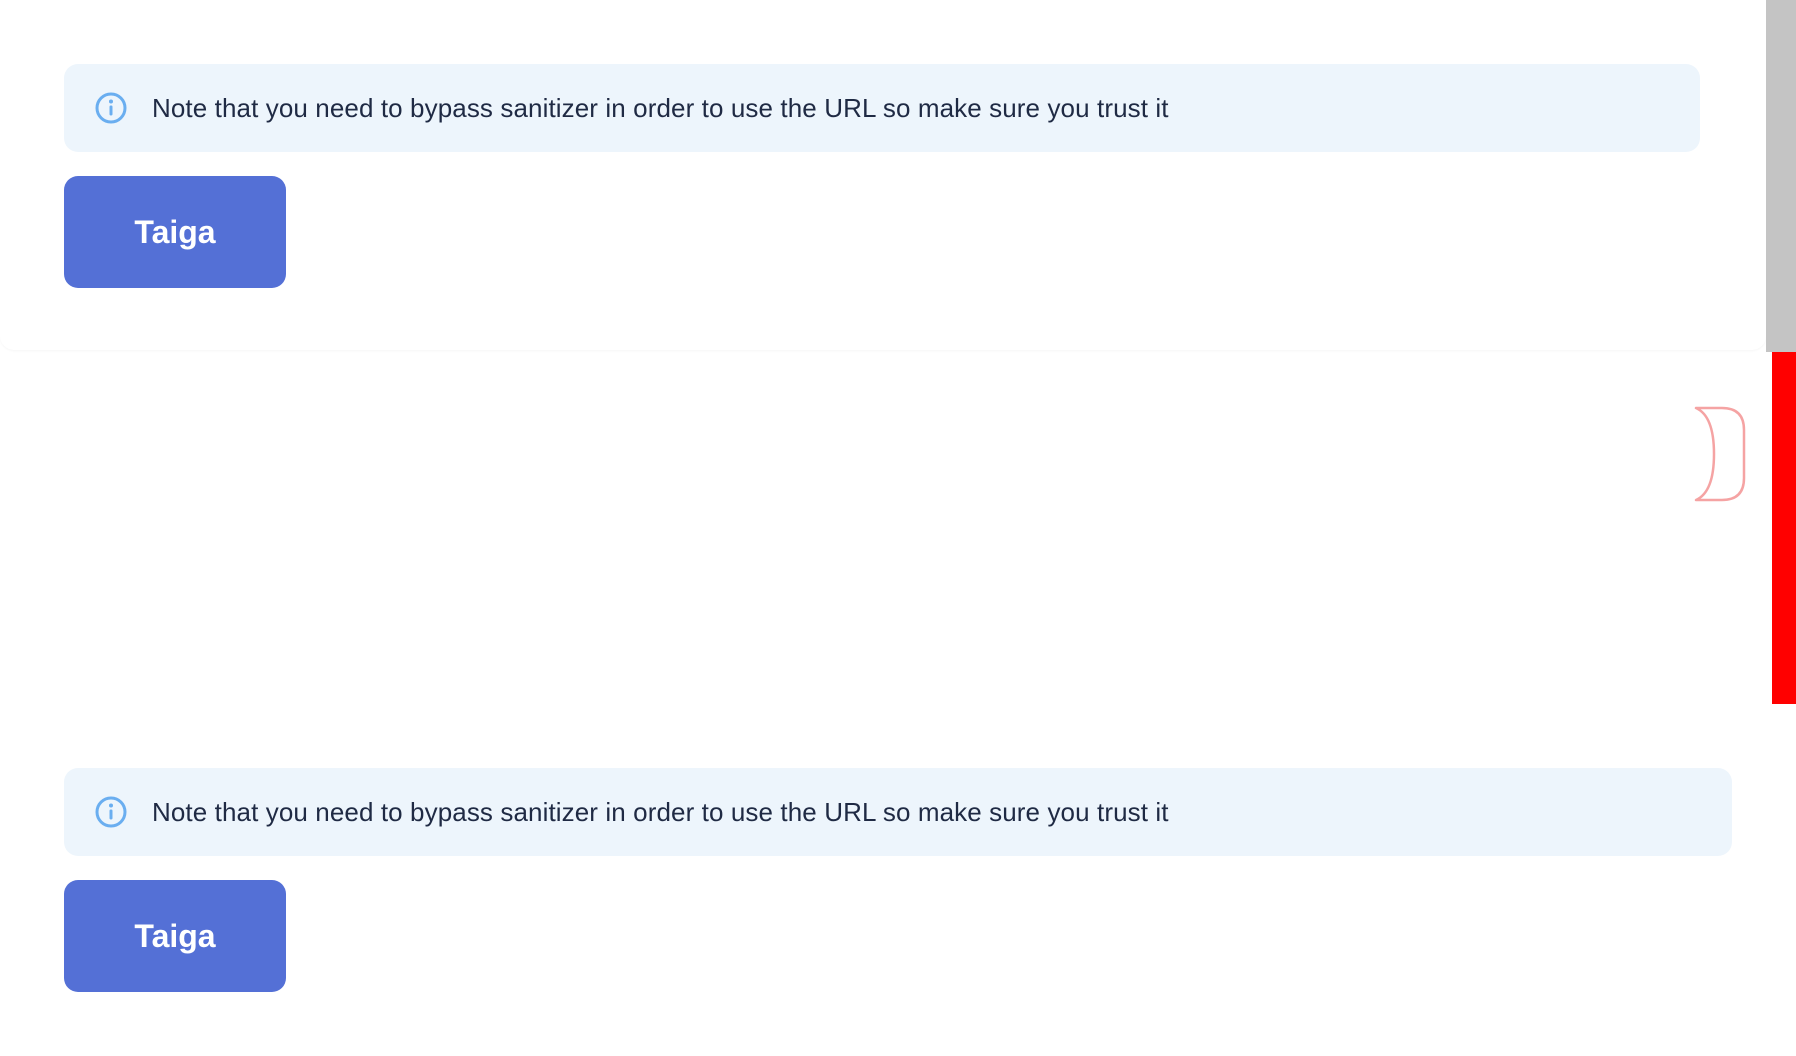 The image size is (1796, 1056). Describe the element at coordinates (1784, 528) in the screenshot. I see `red-strip` at that location.